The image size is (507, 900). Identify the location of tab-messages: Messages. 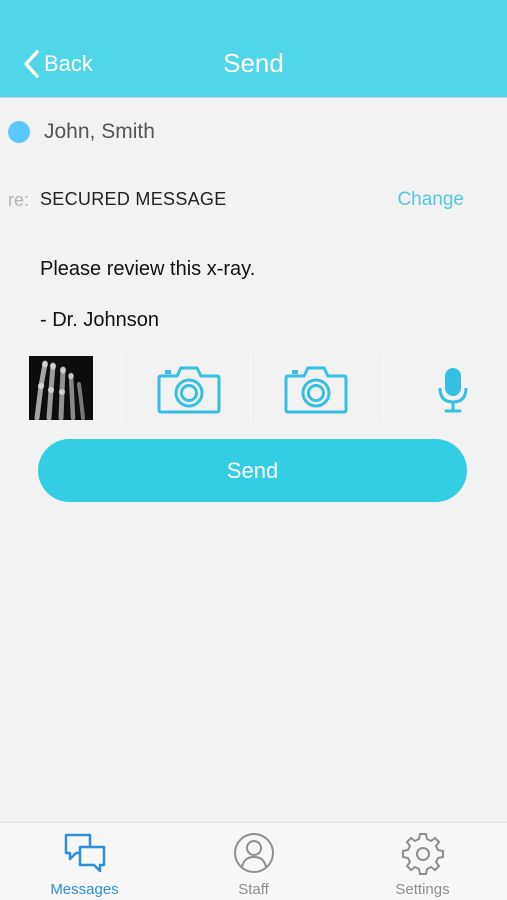
(84, 861).